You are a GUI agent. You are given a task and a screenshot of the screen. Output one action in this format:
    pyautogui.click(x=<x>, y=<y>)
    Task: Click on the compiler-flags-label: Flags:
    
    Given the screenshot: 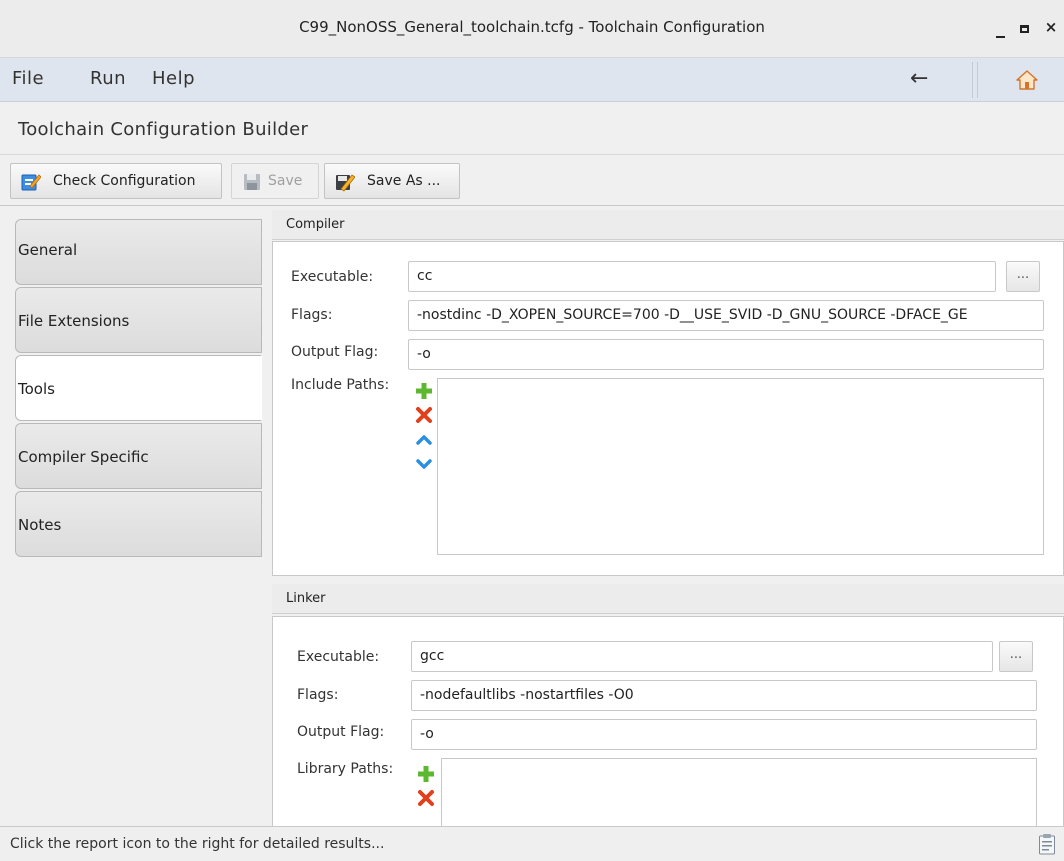 What is the action you would take?
    pyautogui.click(x=312, y=315)
    